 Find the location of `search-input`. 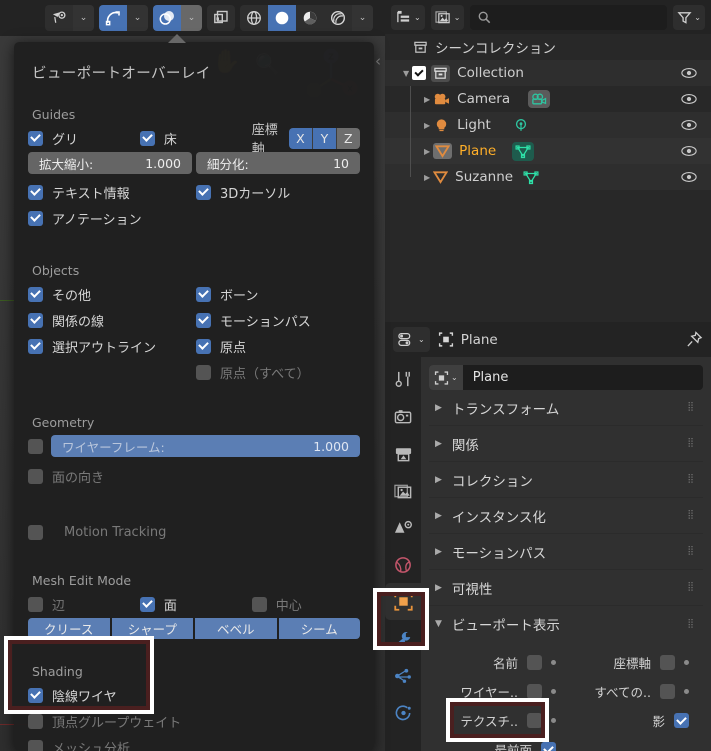

search-input is located at coordinates (569, 17).